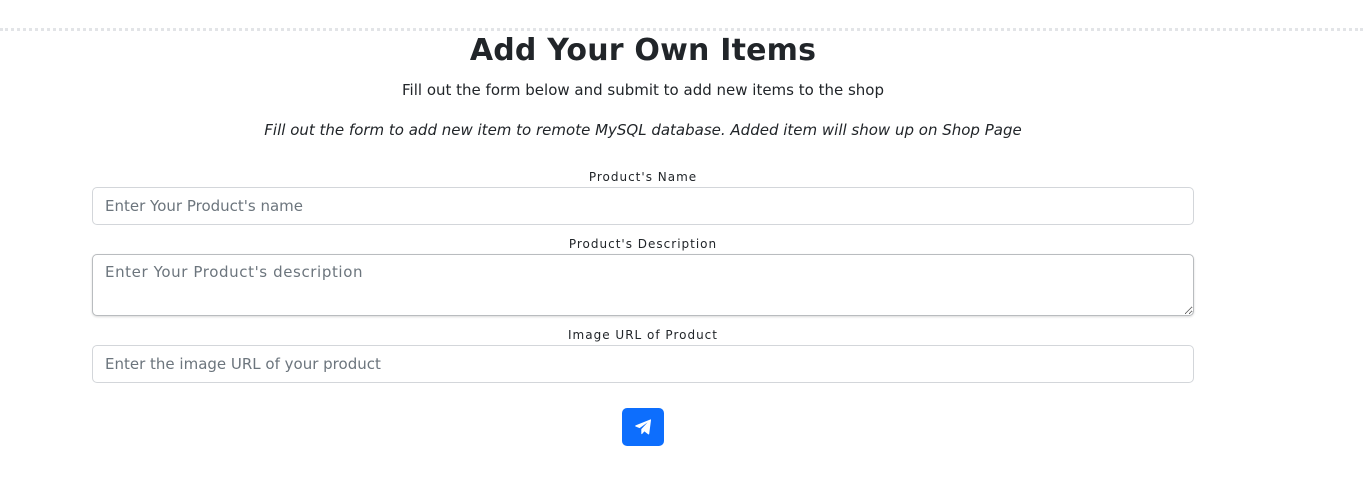 Image resolution: width=1363 pixels, height=504 pixels. What do you see at coordinates (643, 364) in the screenshot?
I see `image-url-input` at bounding box center [643, 364].